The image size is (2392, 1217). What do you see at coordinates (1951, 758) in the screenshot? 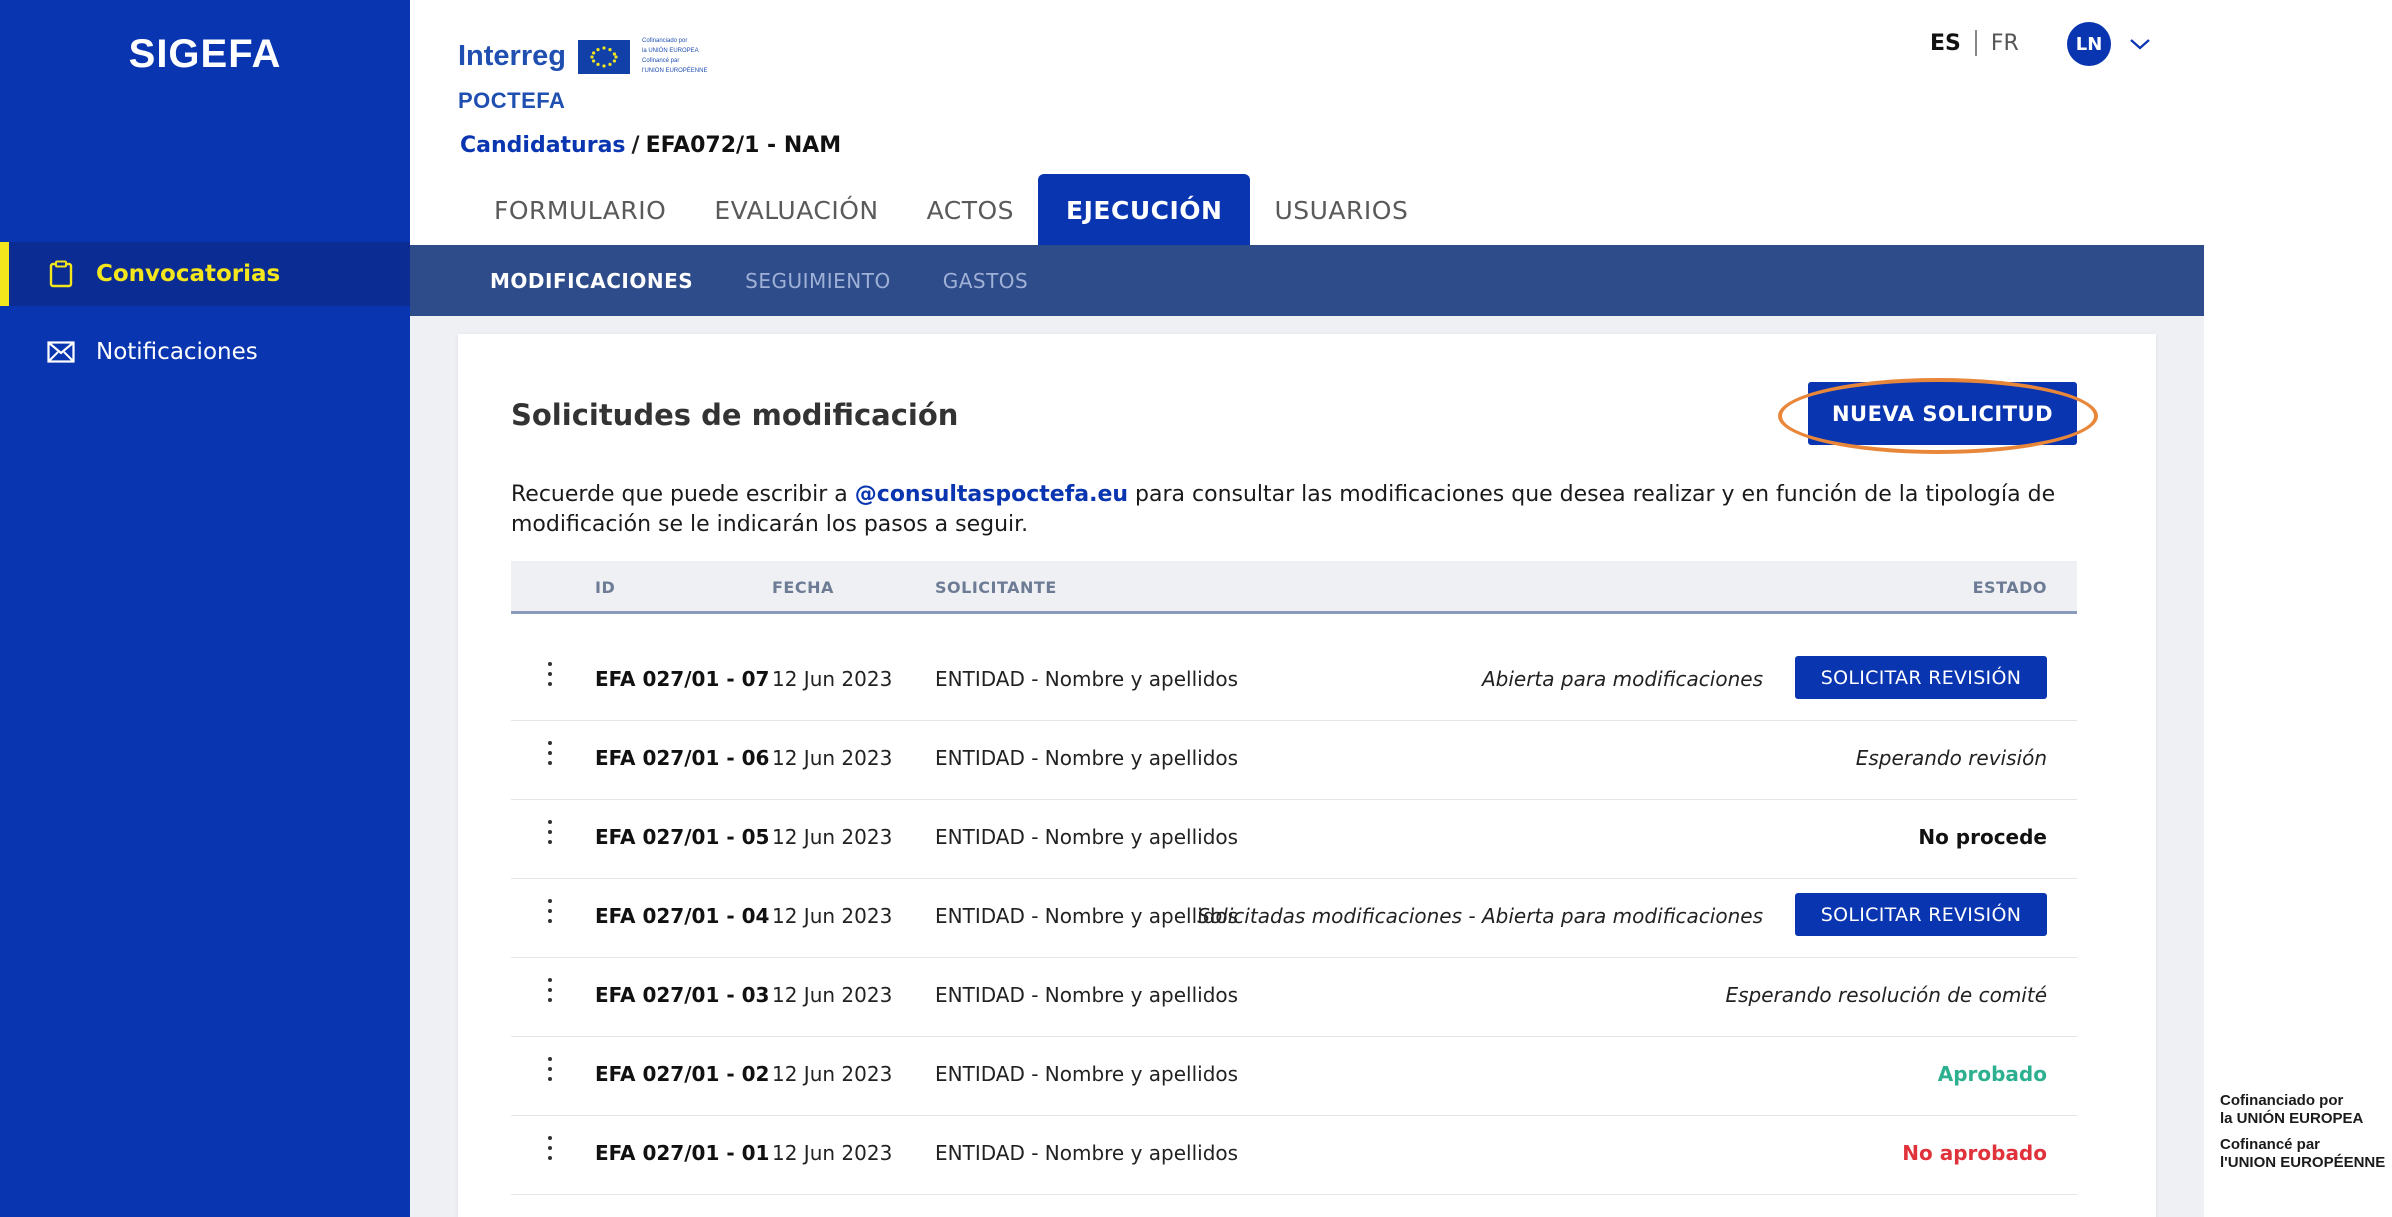
I see `status-text: Esperando revisión` at bounding box center [1951, 758].